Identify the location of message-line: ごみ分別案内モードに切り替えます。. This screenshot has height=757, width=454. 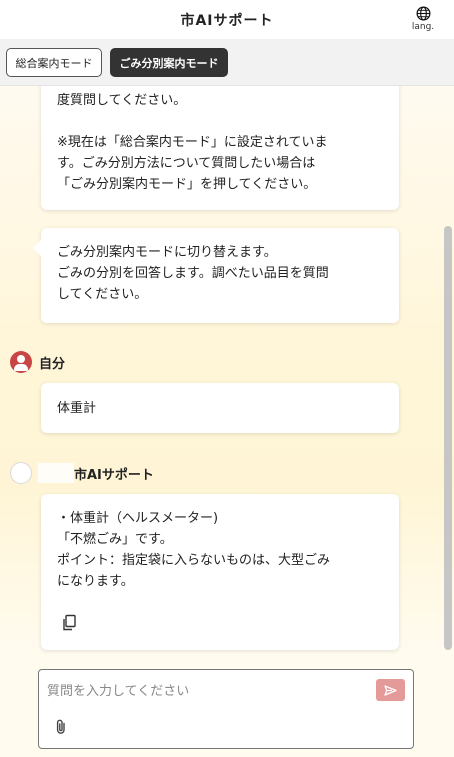
(167, 252).